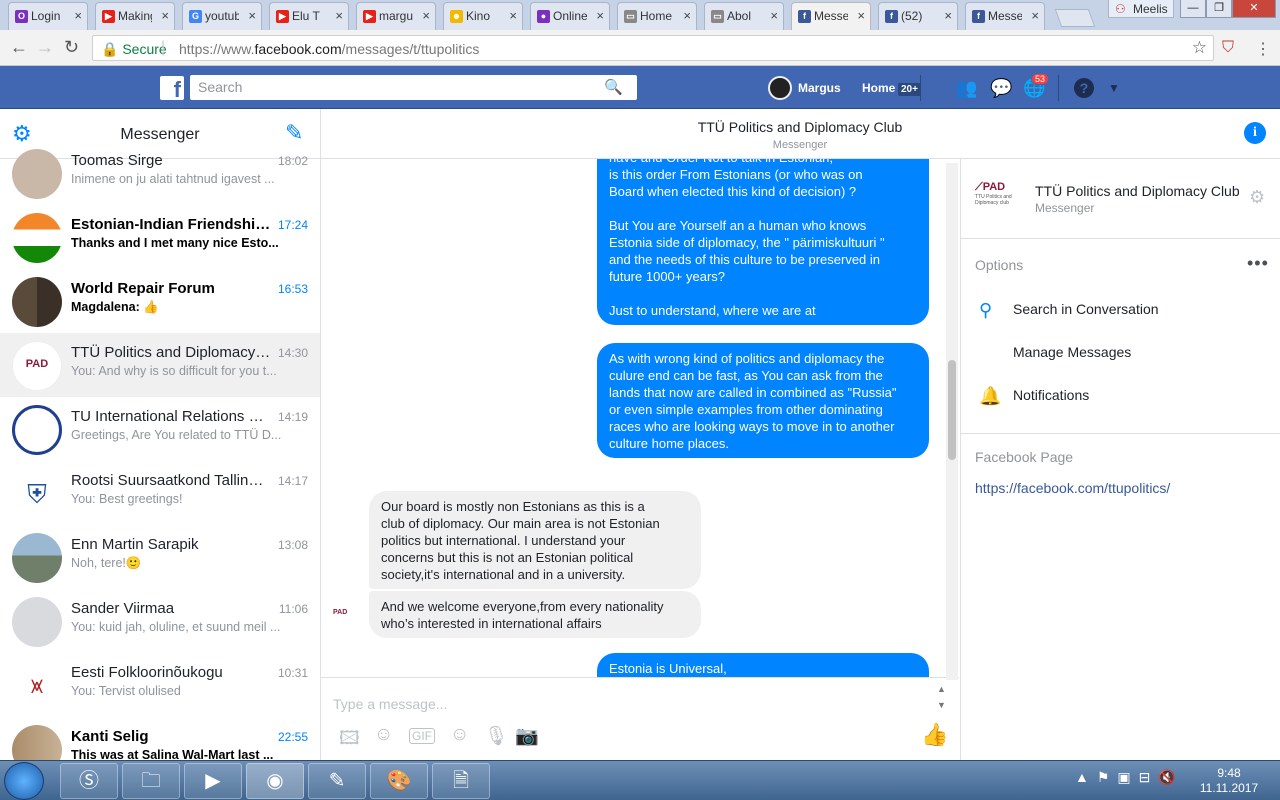 The image size is (1280, 800). Describe the element at coordinates (1219, 9) in the screenshot. I see `restore-button: ❐` at that location.